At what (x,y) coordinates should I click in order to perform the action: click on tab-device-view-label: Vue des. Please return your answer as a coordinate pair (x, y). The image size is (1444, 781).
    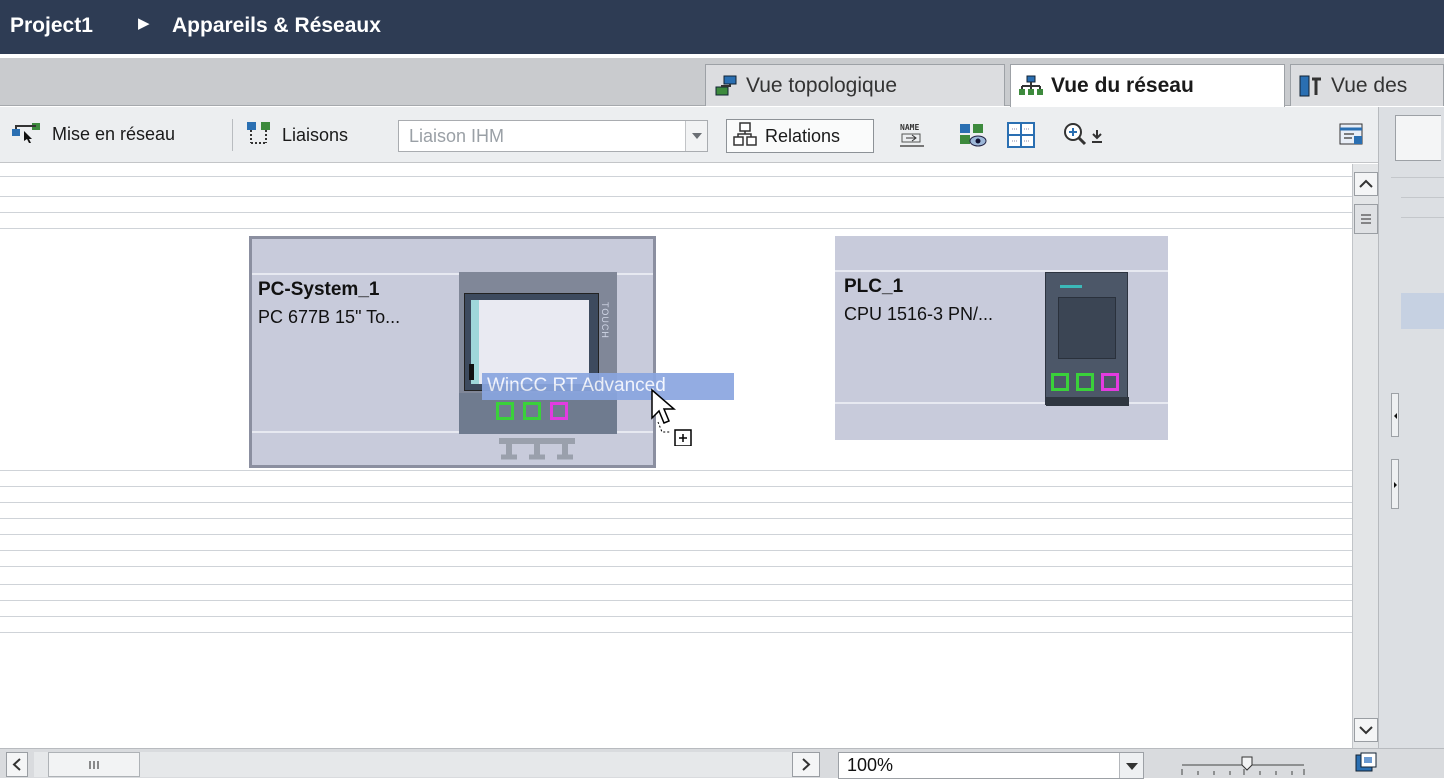
    Looking at the image, I should click on (1369, 85).